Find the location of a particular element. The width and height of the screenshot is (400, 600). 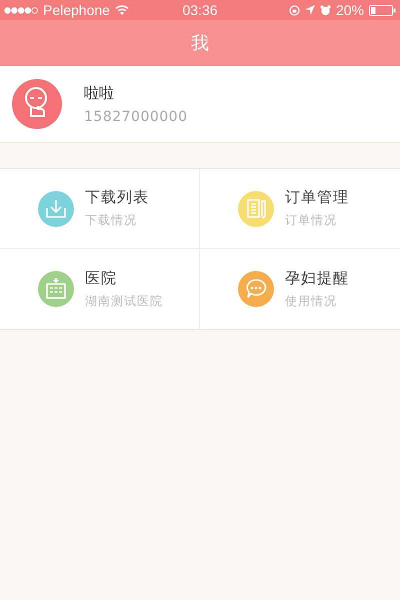

page-title: 我 is located at coordinates (200, 43).